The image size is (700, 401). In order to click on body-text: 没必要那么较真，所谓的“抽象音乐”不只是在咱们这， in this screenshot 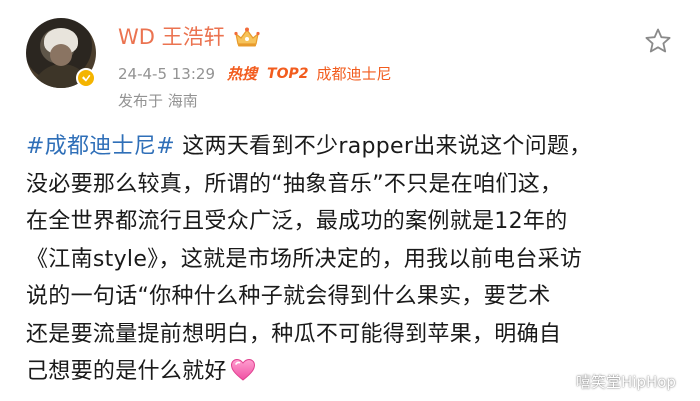, I will do `click(294, 184)`.